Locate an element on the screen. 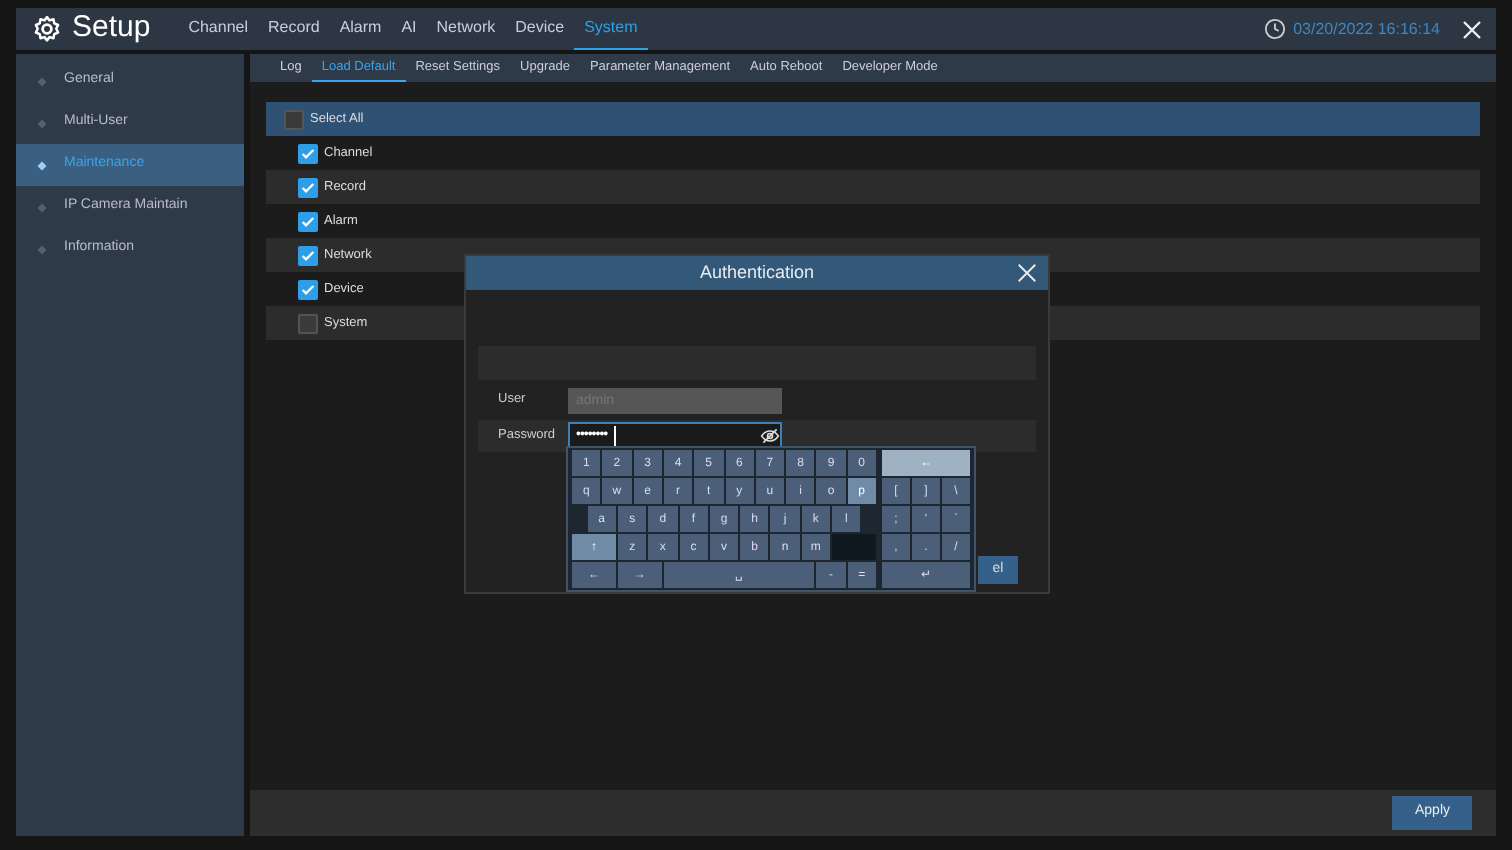 The image size is (1512, 850). menu-tab: Record is located at coordinates (294, 29).